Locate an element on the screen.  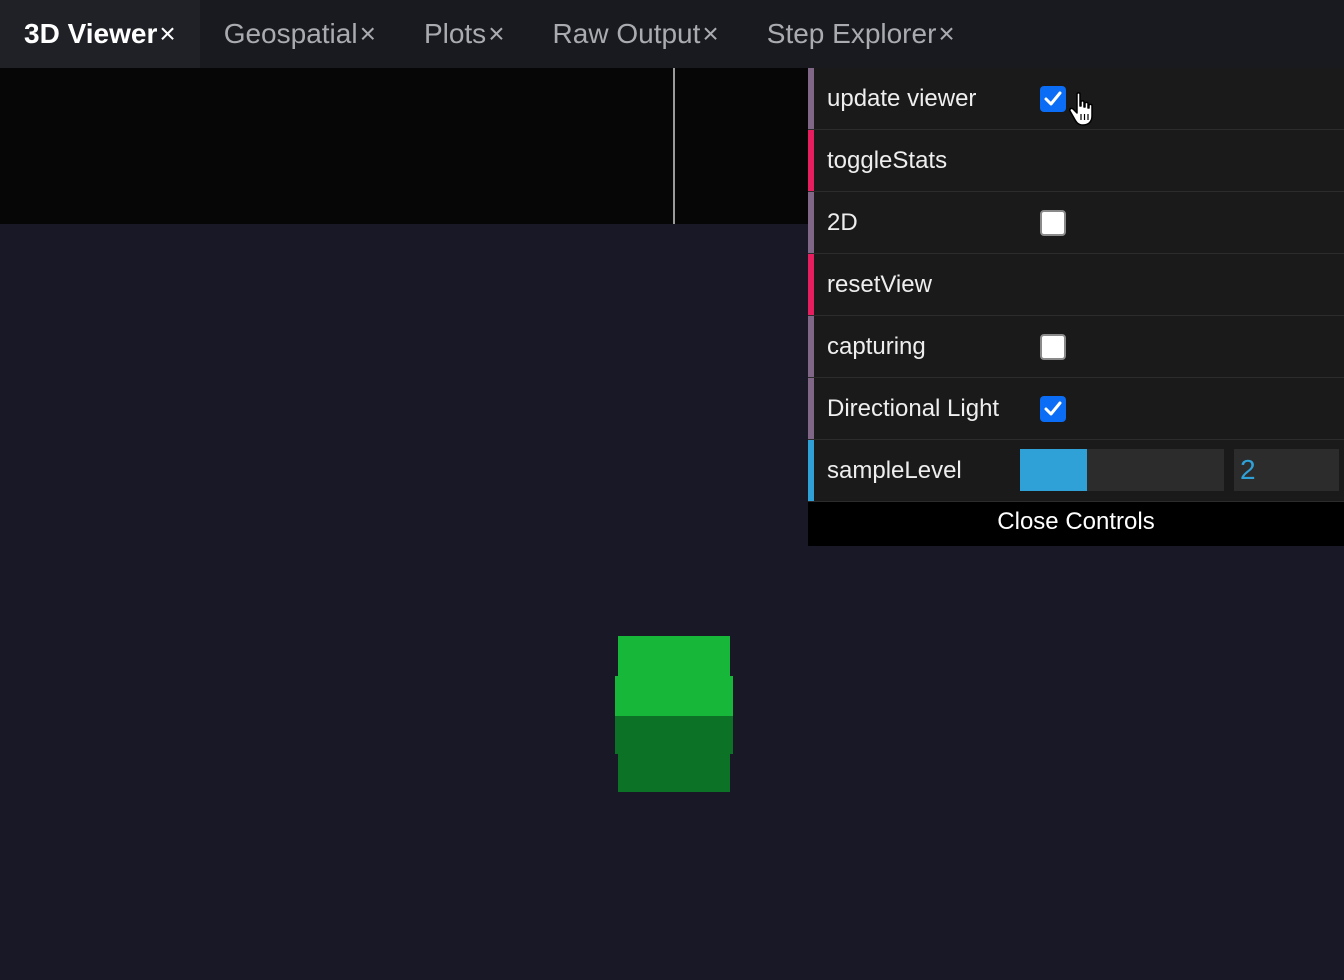
toggle-stats-label: toggleStats is located at coordinates (887, 160).